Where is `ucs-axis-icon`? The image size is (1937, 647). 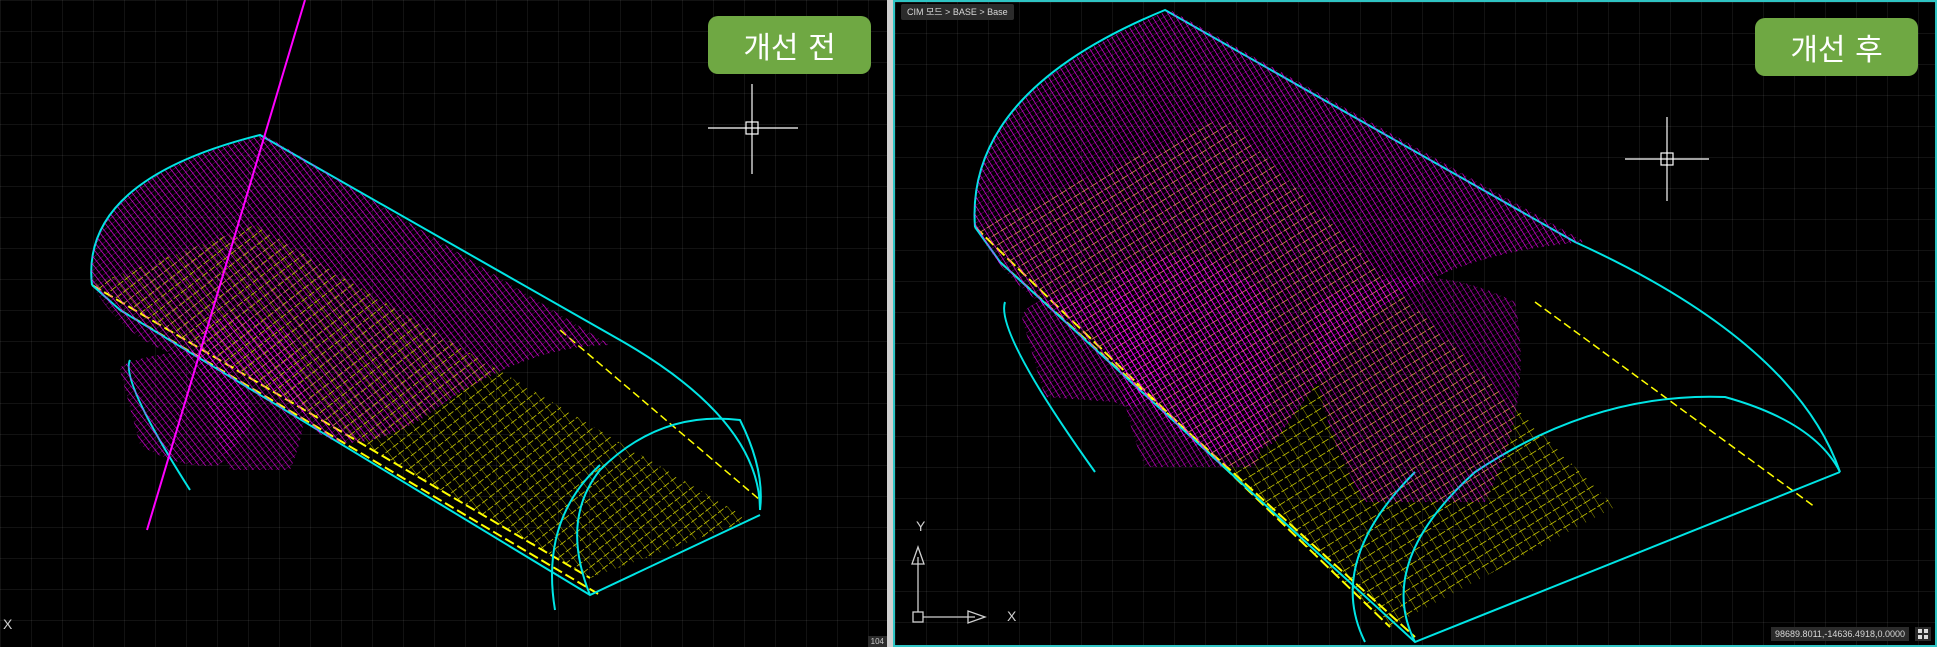
ucs-axis-icon is located at coordinates (949, 584).